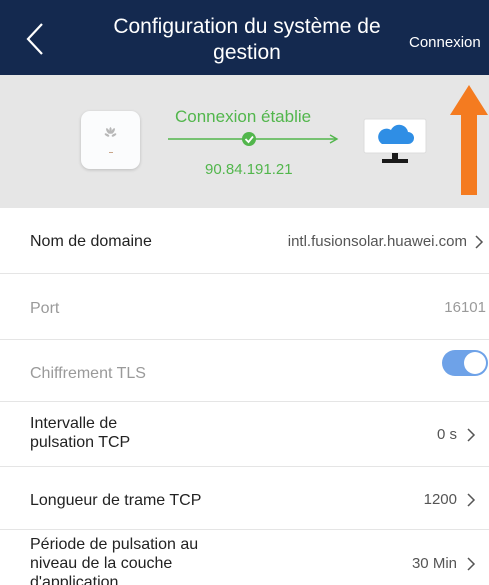 The height and width of the screenshot is (585, 489). I want to click on tls-toggle, so click(465, 363).